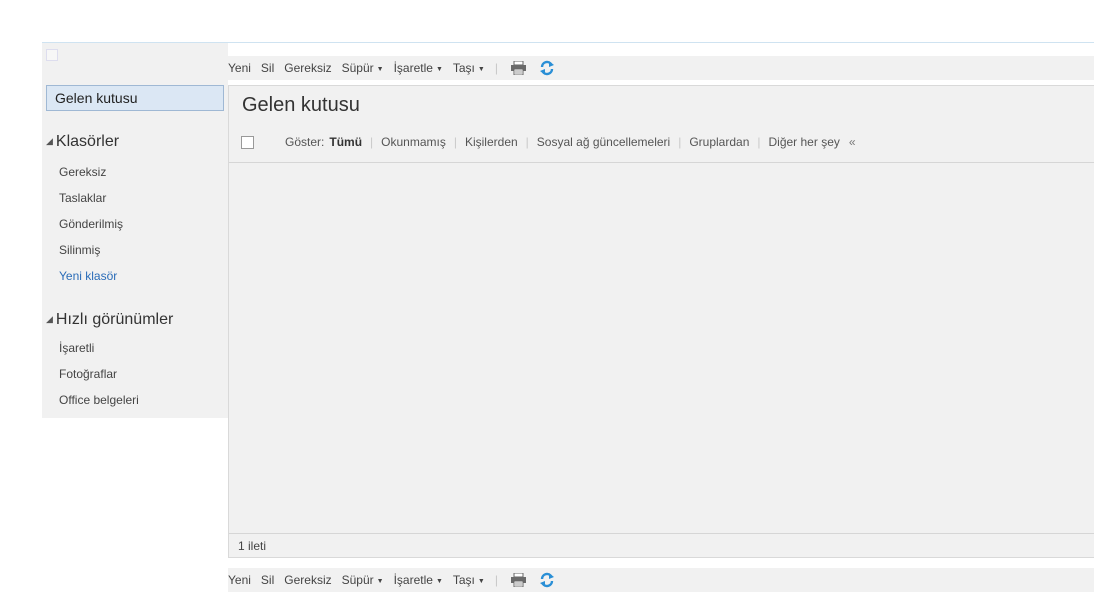  What do you see at coordinates (79, 250) in the screenshot?
I see `sidebar-item-deleted: Silinmiş` at bounding box center [79, 250].